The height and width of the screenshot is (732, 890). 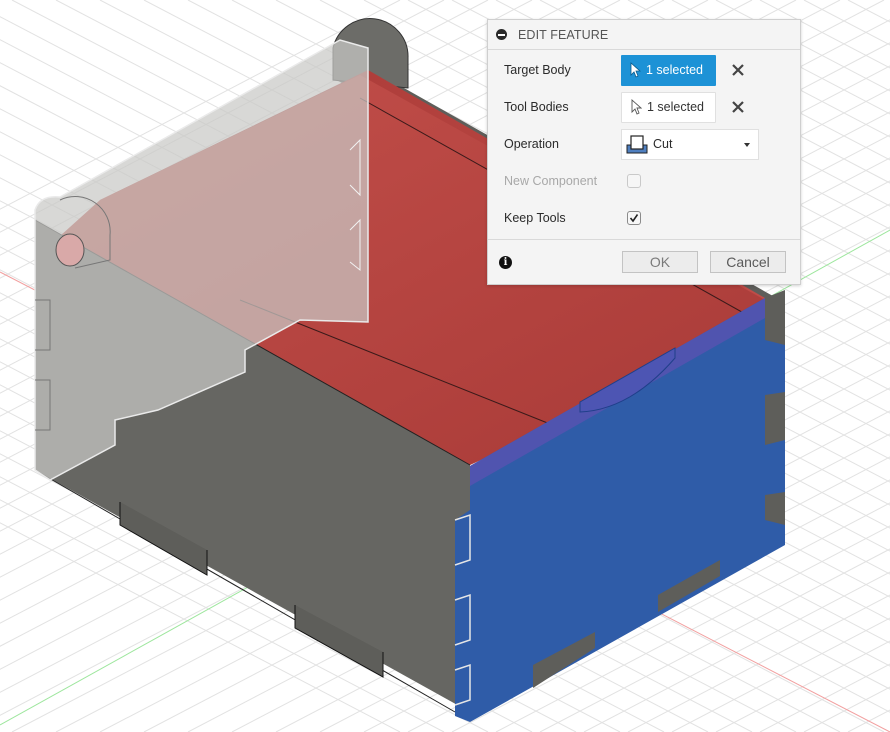 What do you see at coordinates (690, 144) in the screenshot?
I see `operation-dropdown: Cut` at bounding box center [690, 144].